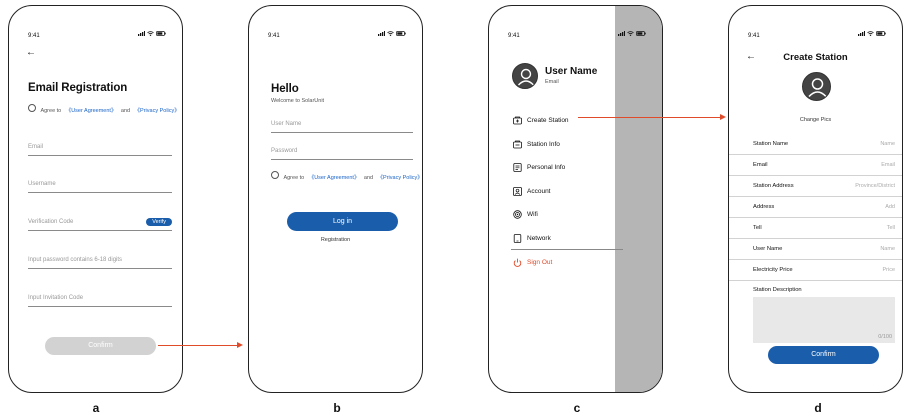  Describe the element at coordinates (517, 238) in the screenshot. I see `network-icon` at that location.